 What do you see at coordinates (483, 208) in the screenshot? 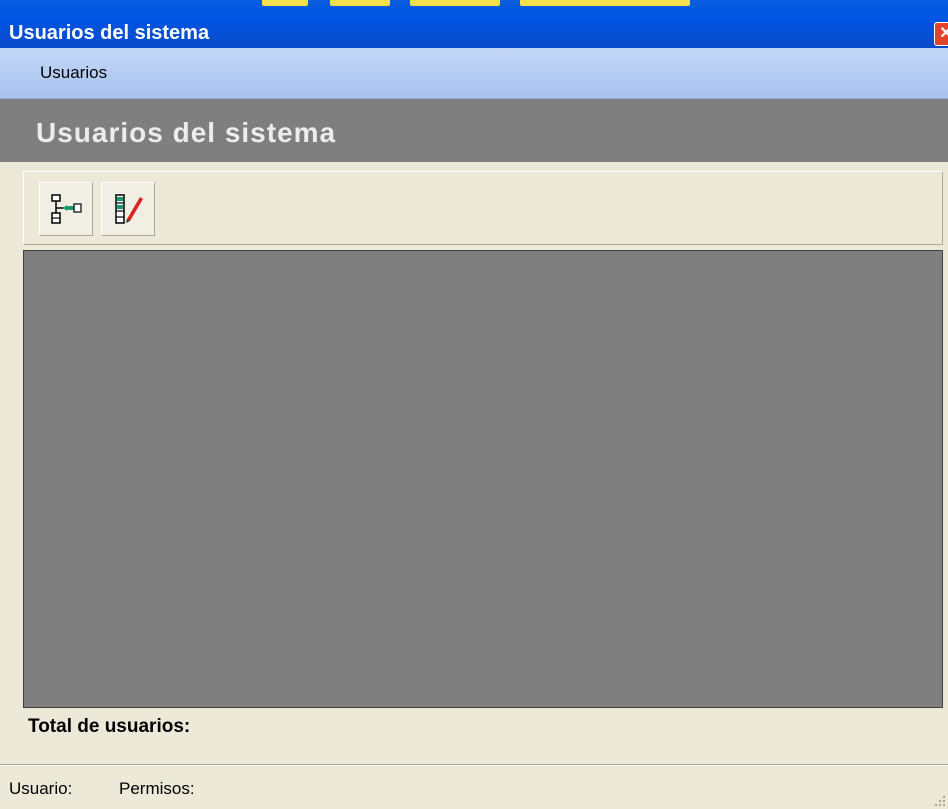
I see `toolbar` at bounding box center [483, 208].